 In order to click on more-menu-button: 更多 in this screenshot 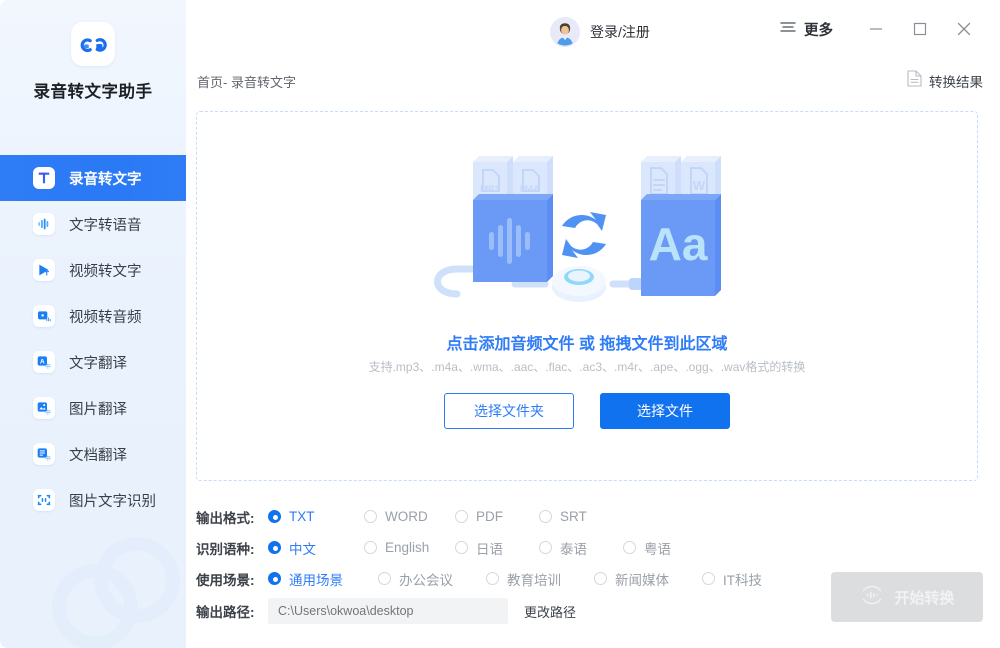, I will do `click(806, 29)`.